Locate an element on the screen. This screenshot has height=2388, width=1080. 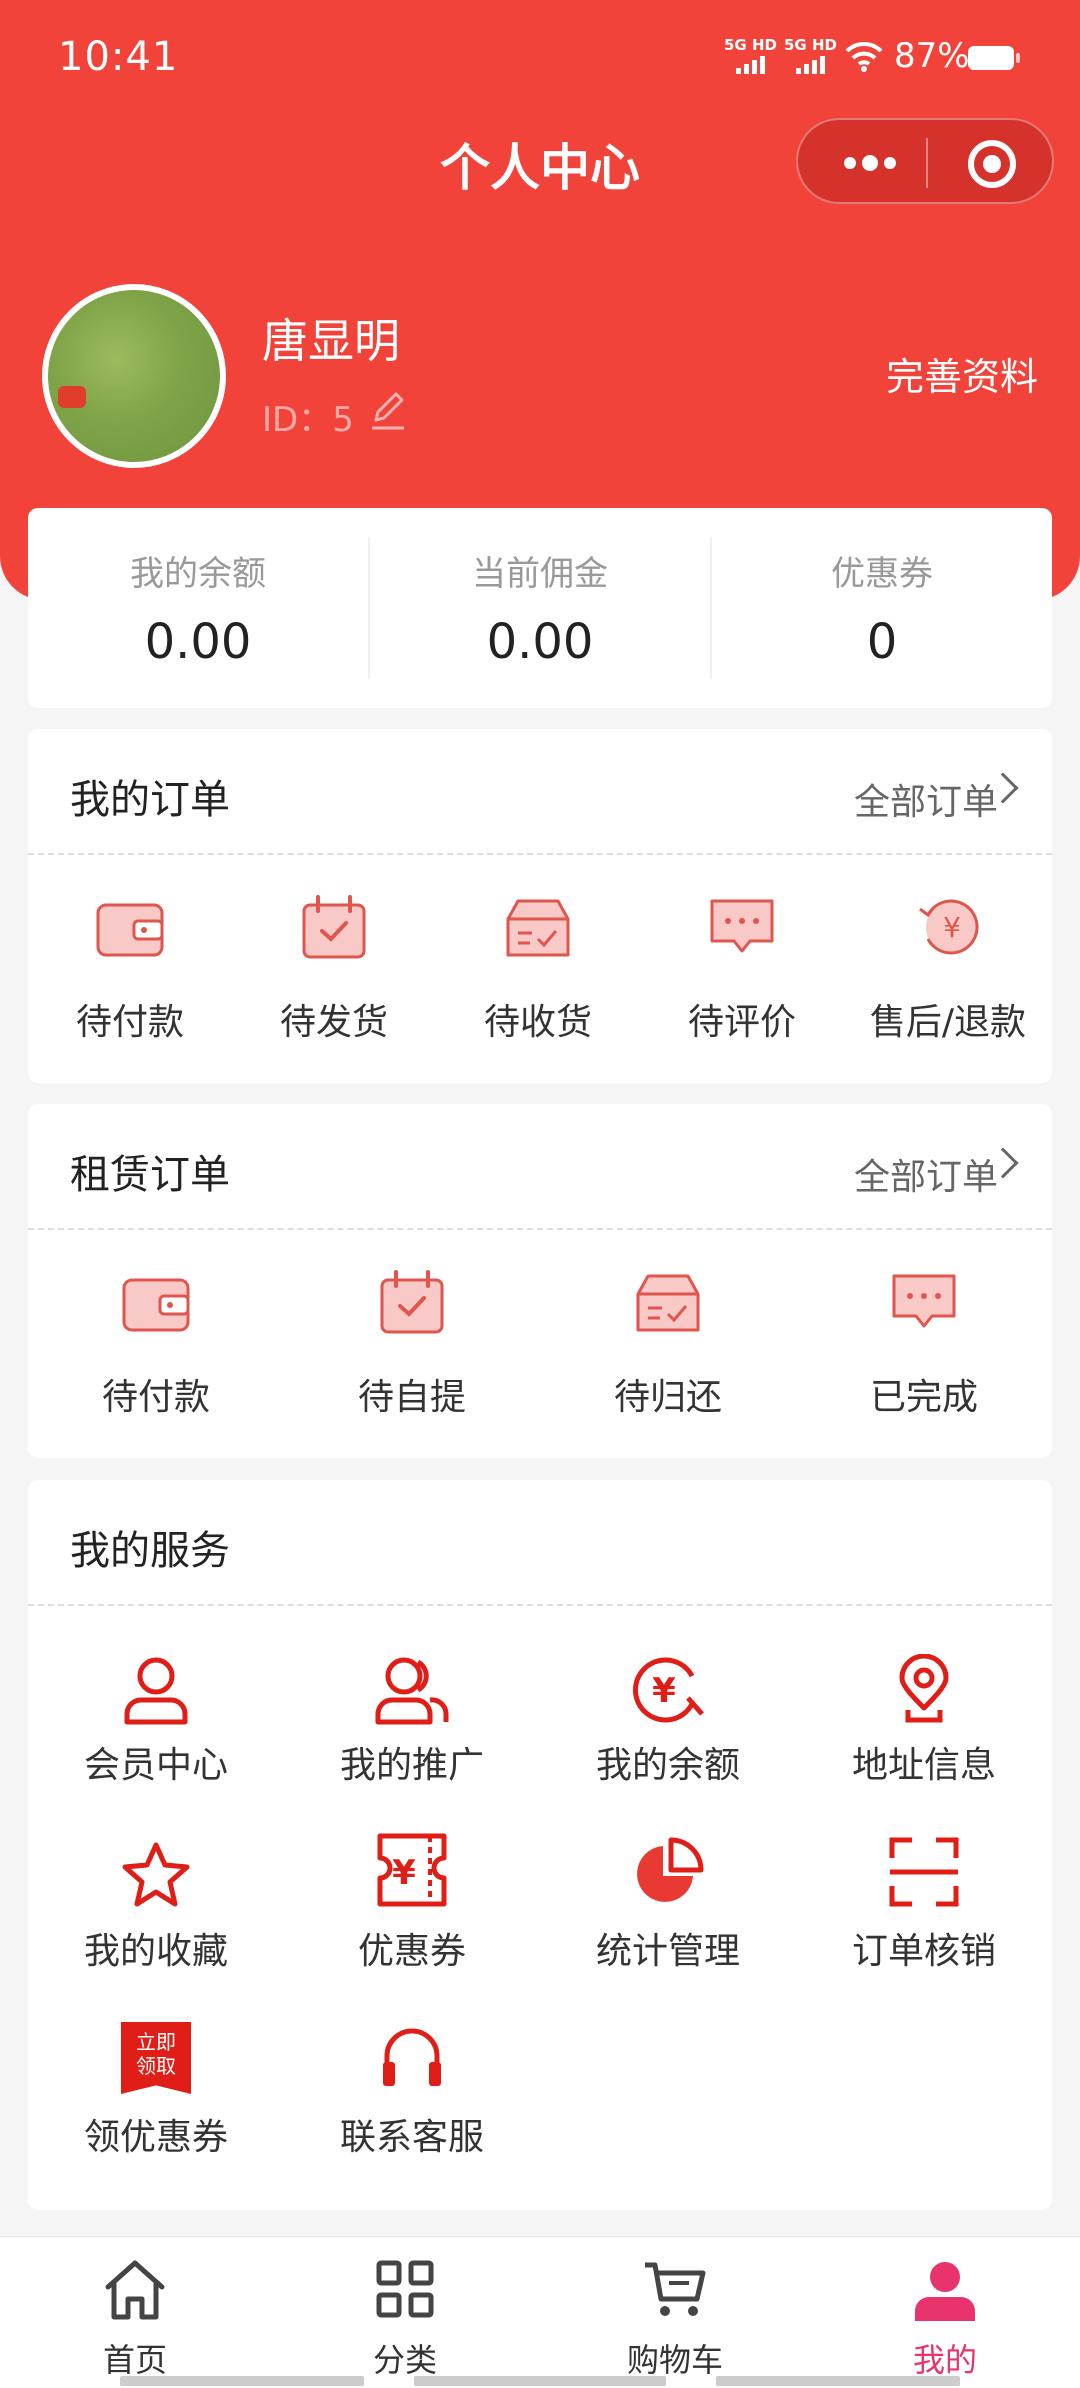
pie-chart-icon is located at coordinates (670, 1869).